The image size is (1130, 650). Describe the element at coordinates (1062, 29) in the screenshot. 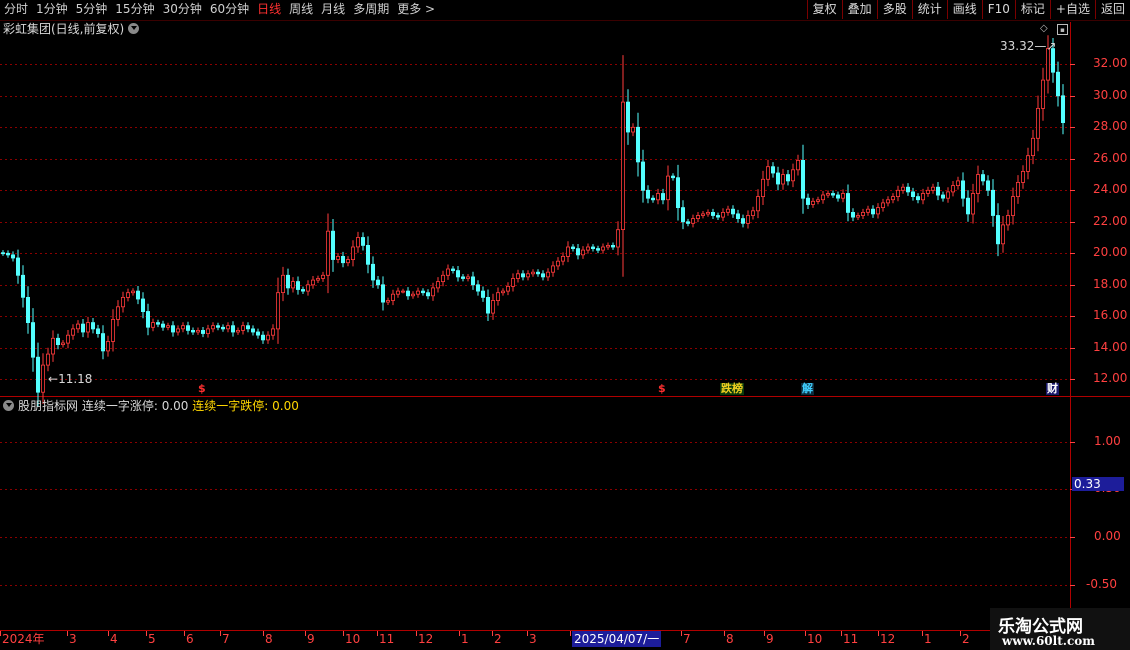

I see `window-icon: ▪` at that location.